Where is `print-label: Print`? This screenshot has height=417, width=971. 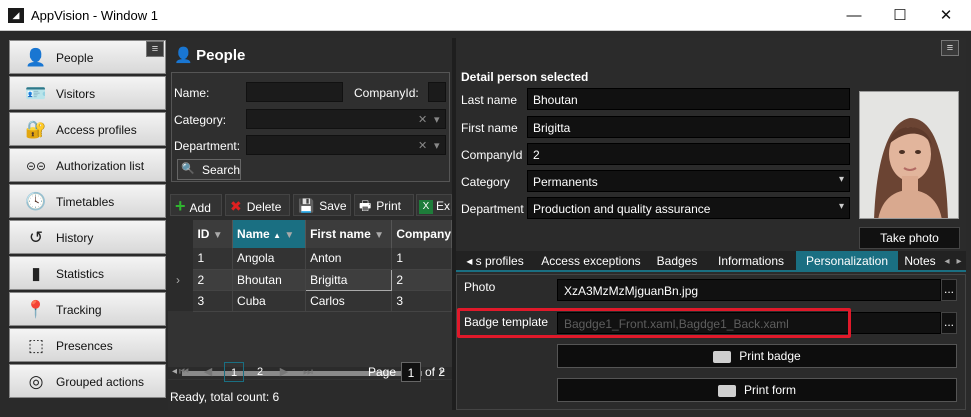 print-label: Print is located at coordinates (388, 206).